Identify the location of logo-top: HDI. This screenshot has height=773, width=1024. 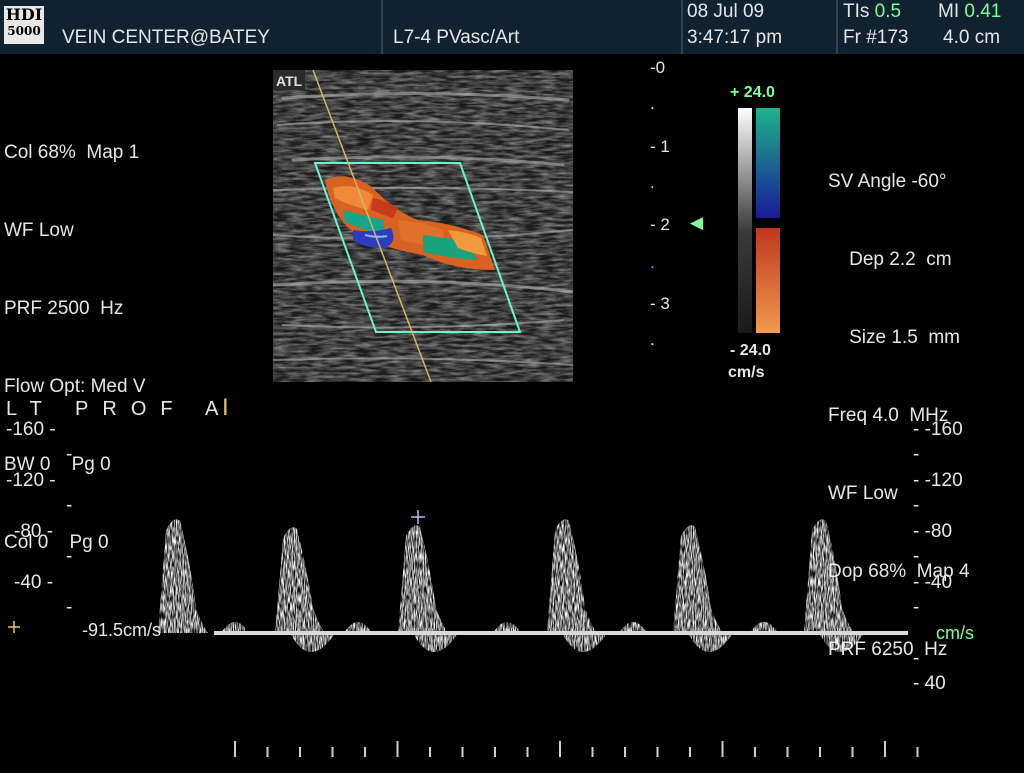
(24, 14).